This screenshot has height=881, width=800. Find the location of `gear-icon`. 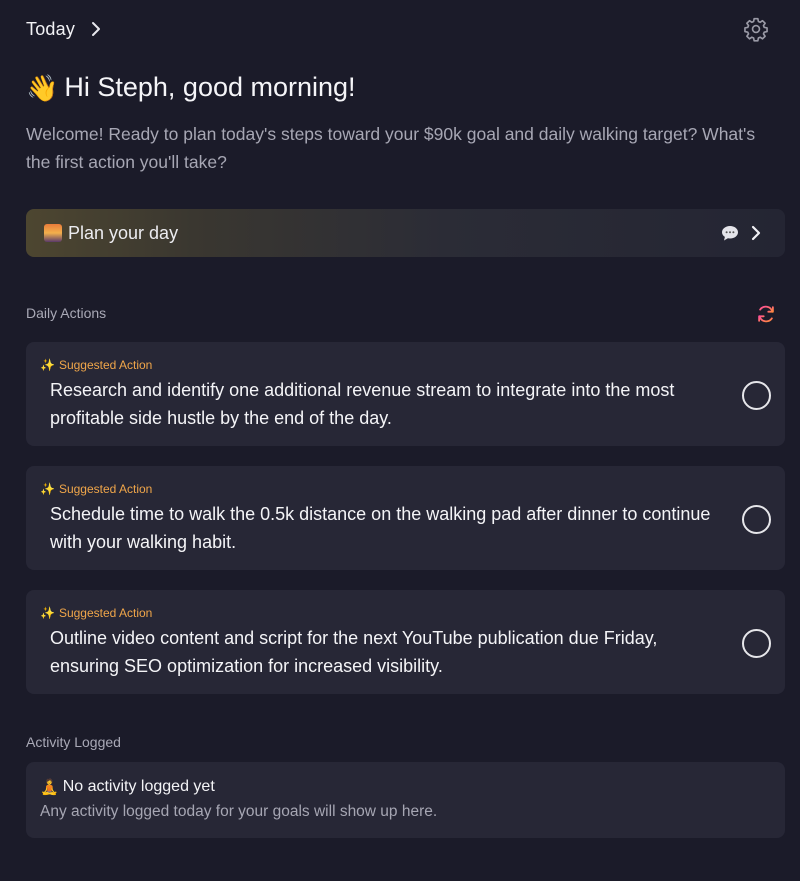

gear-icon is located at coordinates (756, 29).